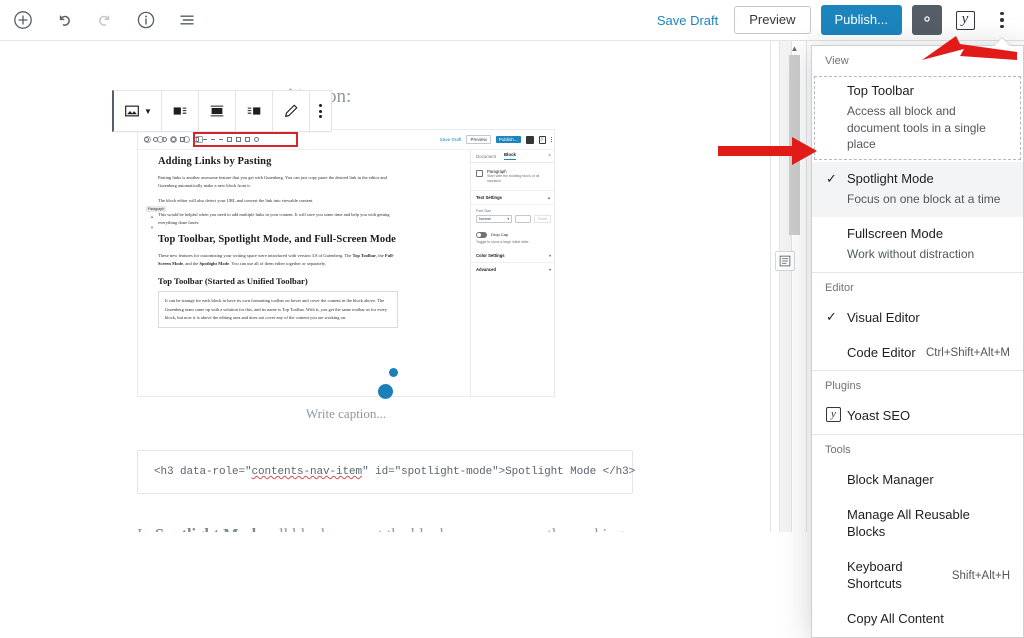  I want to click on save-draft-button: Save Draft, so click(687, 20).